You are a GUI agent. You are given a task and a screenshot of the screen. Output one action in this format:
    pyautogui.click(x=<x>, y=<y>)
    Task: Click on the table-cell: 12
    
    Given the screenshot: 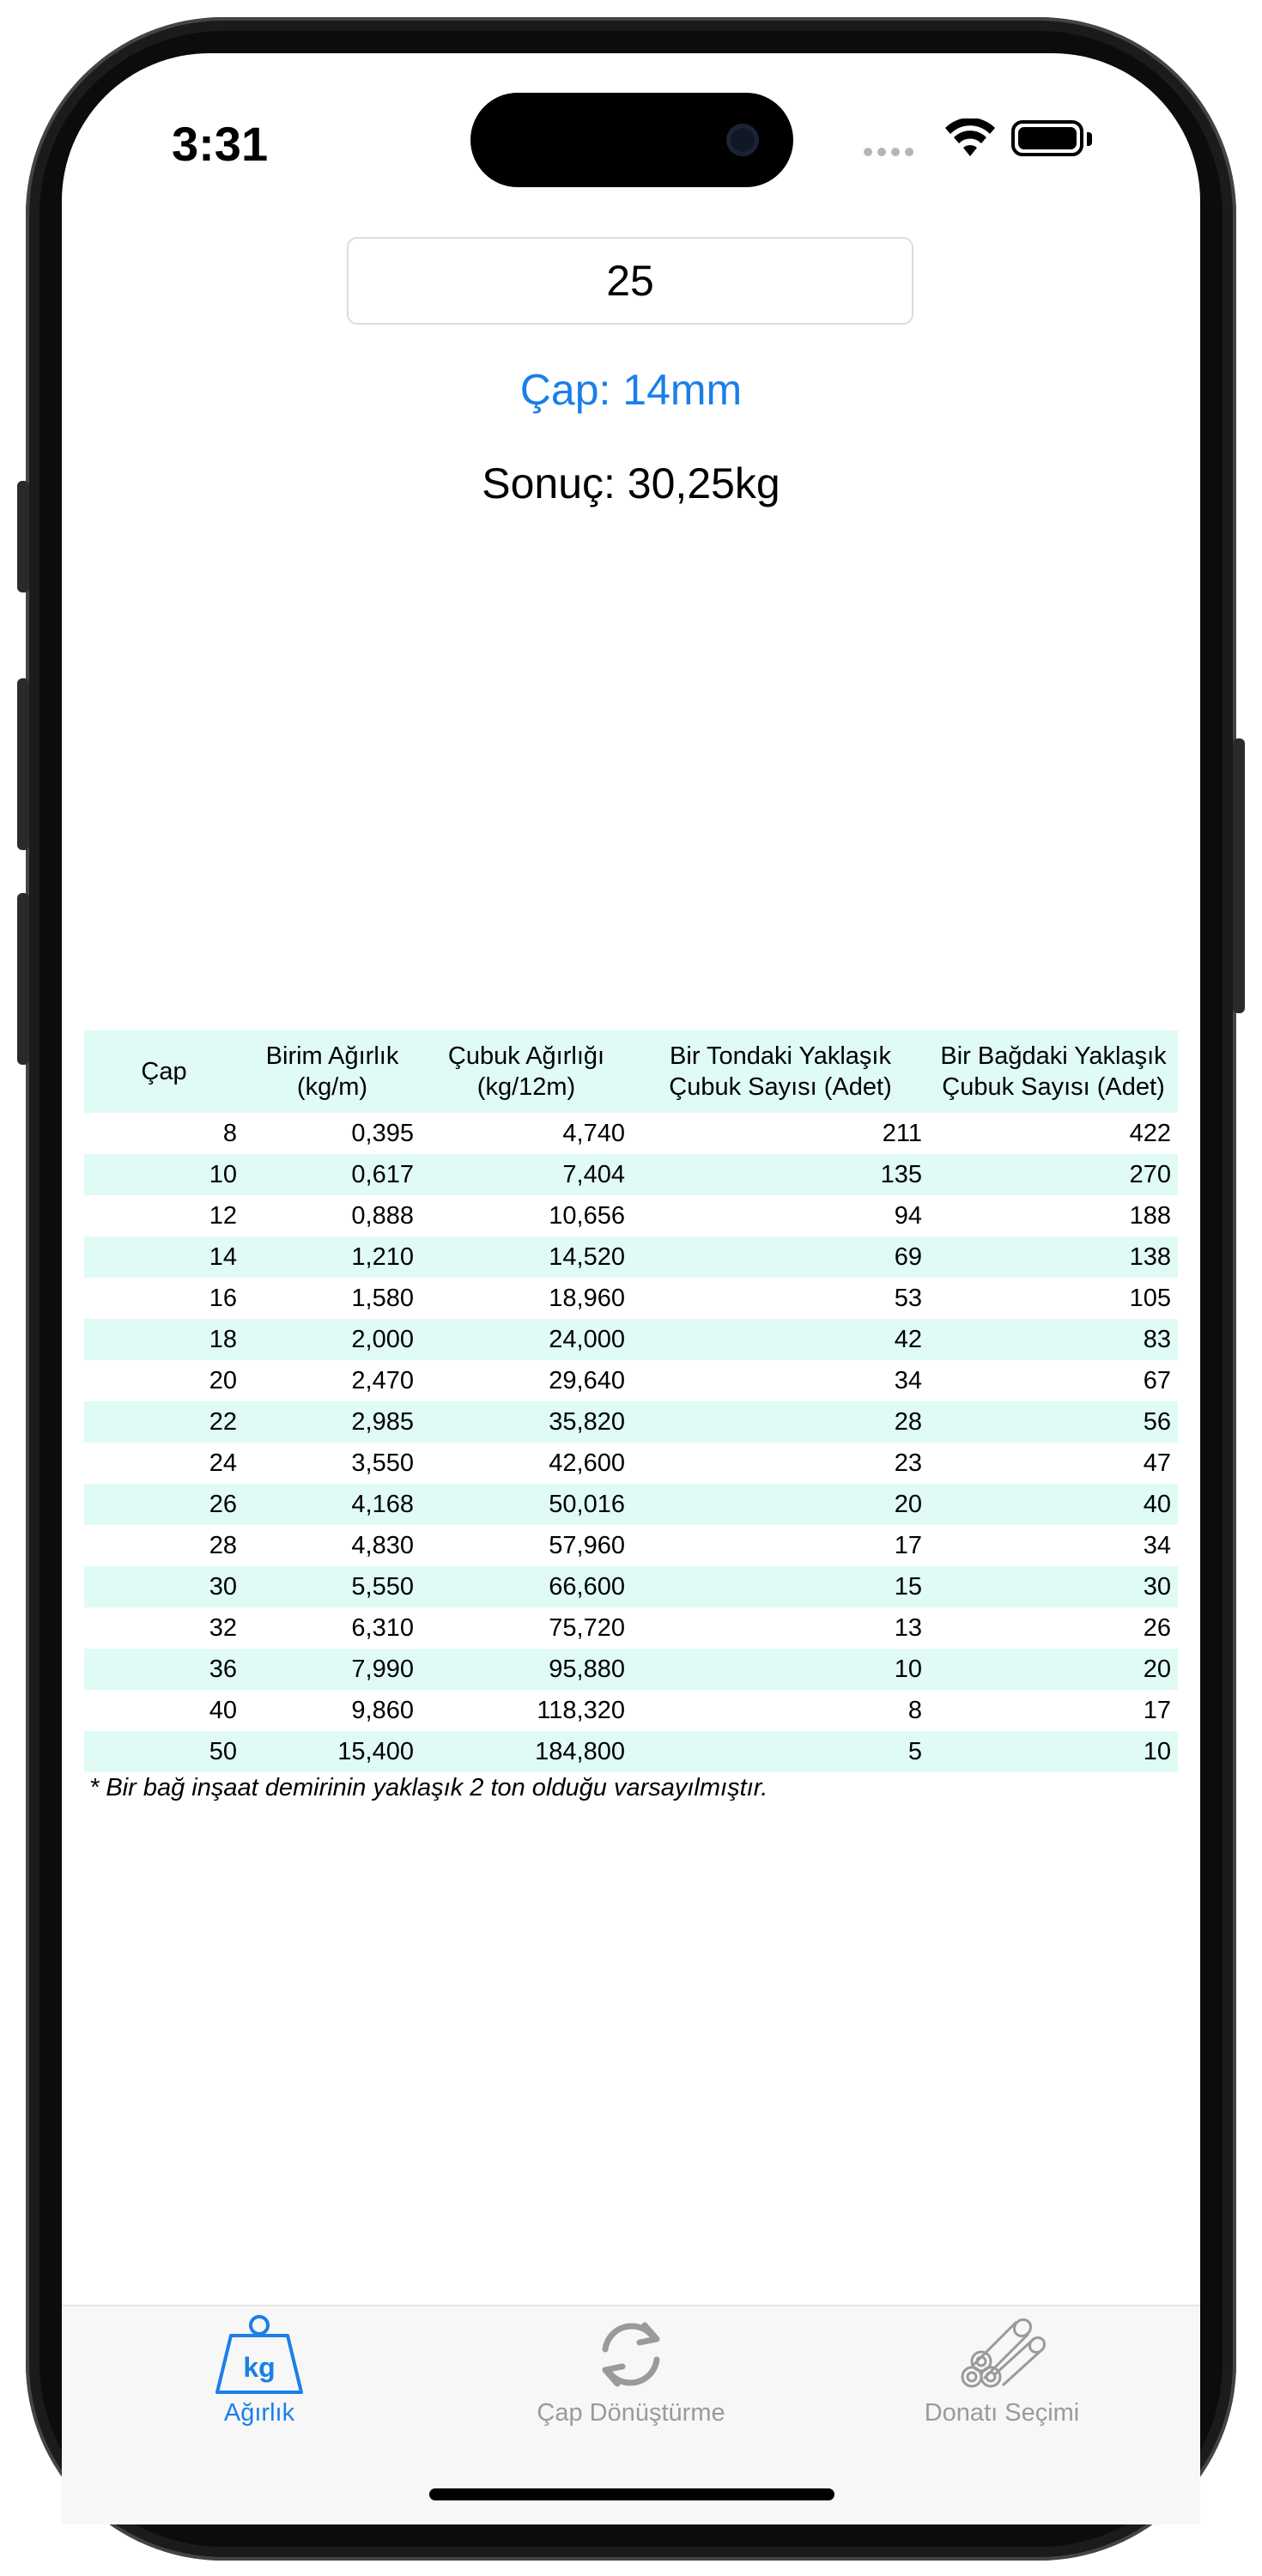 What is the action you would take?
    pyautogui.click(x=223, y=1215)
    